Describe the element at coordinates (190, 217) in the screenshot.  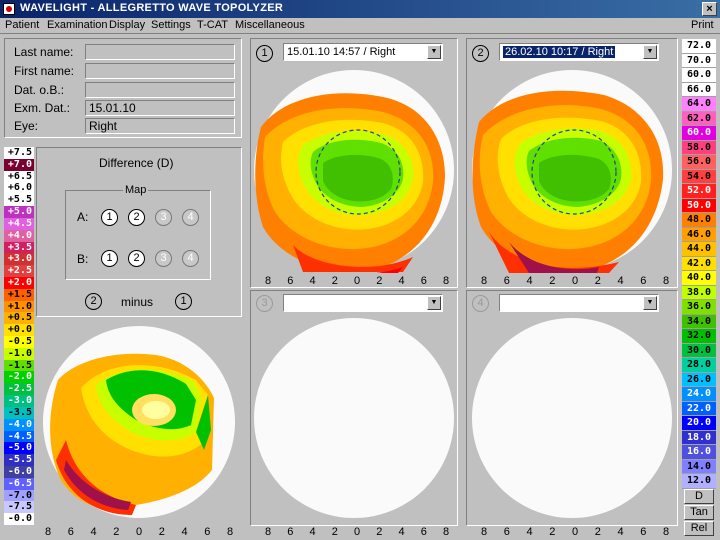
I see `map-a-slot-4: 4` at that location.